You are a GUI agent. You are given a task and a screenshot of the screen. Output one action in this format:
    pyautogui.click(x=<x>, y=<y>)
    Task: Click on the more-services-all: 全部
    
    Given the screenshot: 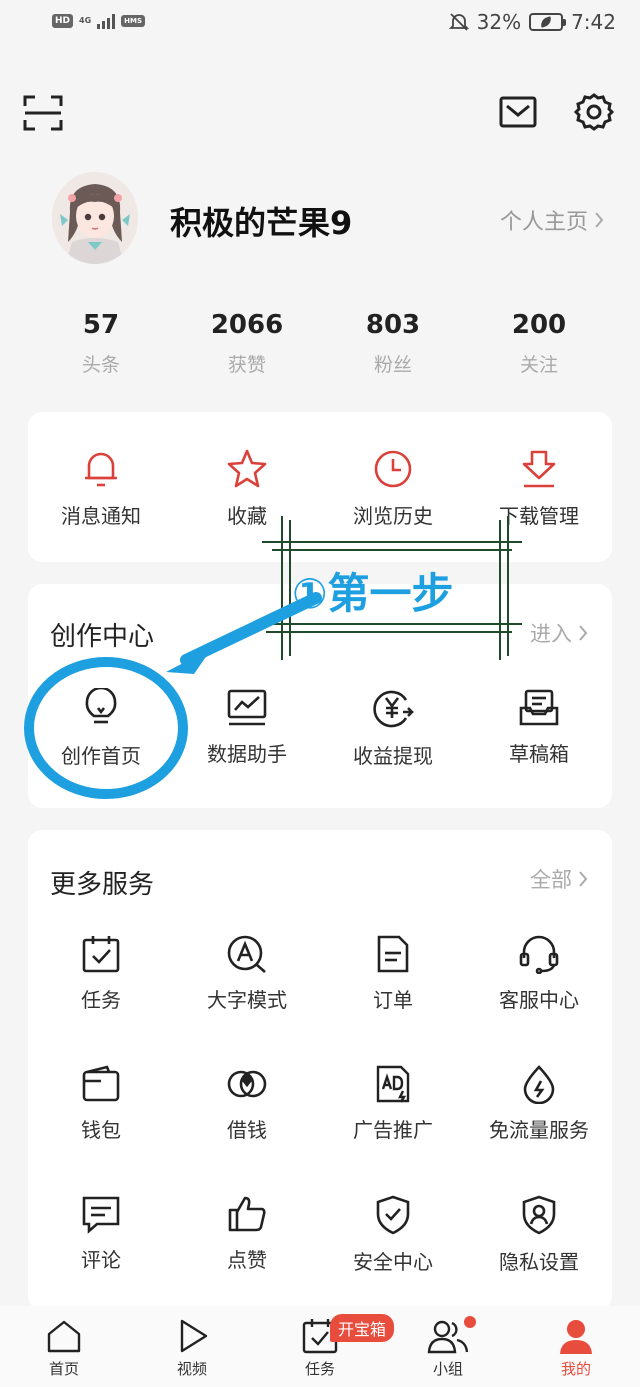 What is the action you would take?
    pyautogui.click(x=559, y=879)
    